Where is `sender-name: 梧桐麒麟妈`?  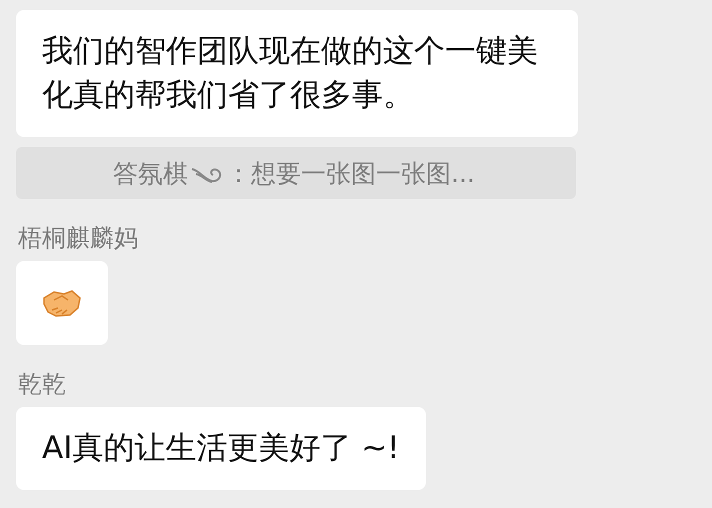
sender-name: 梧桐麒麟妈 is located at coordinates (78, 238).